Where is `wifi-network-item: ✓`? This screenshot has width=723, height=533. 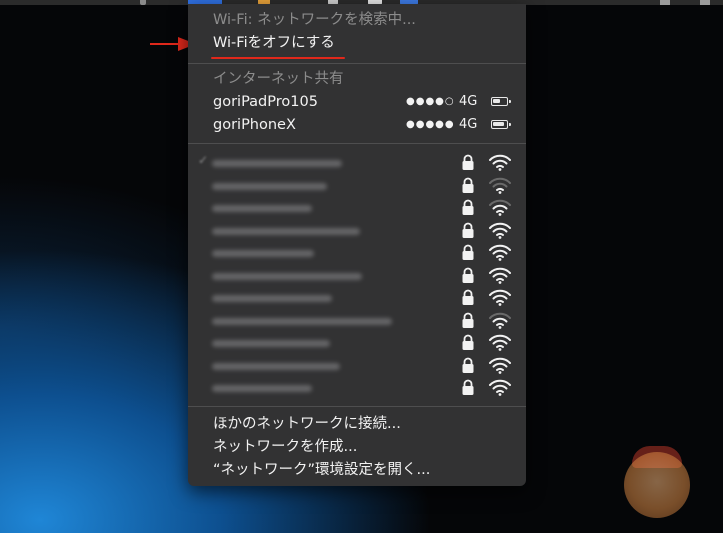
wifi-network-item: ✓ is located at coordinates (357, 162).